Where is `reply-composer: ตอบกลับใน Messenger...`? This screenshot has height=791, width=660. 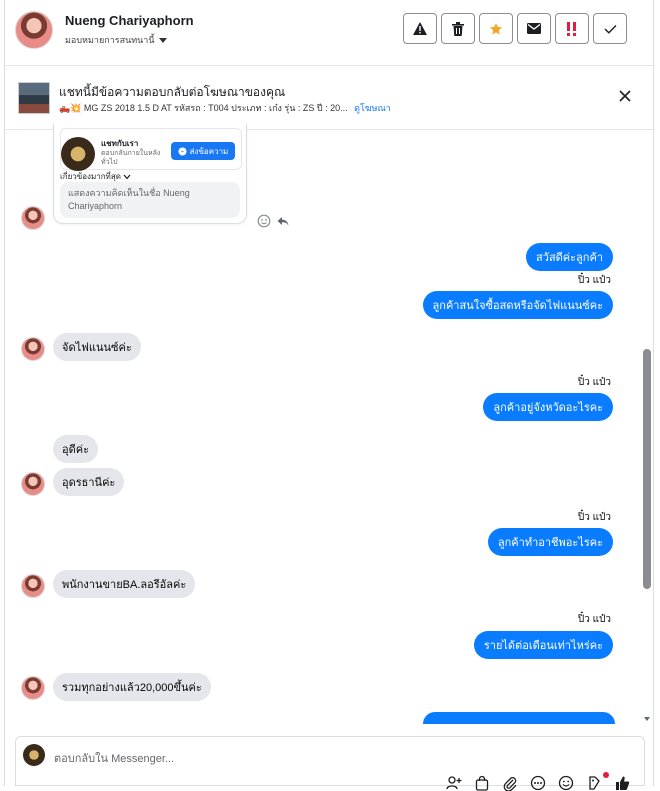
reply-composer: ตอบกลับใน Messenger... is located at coordinates (330, 763).